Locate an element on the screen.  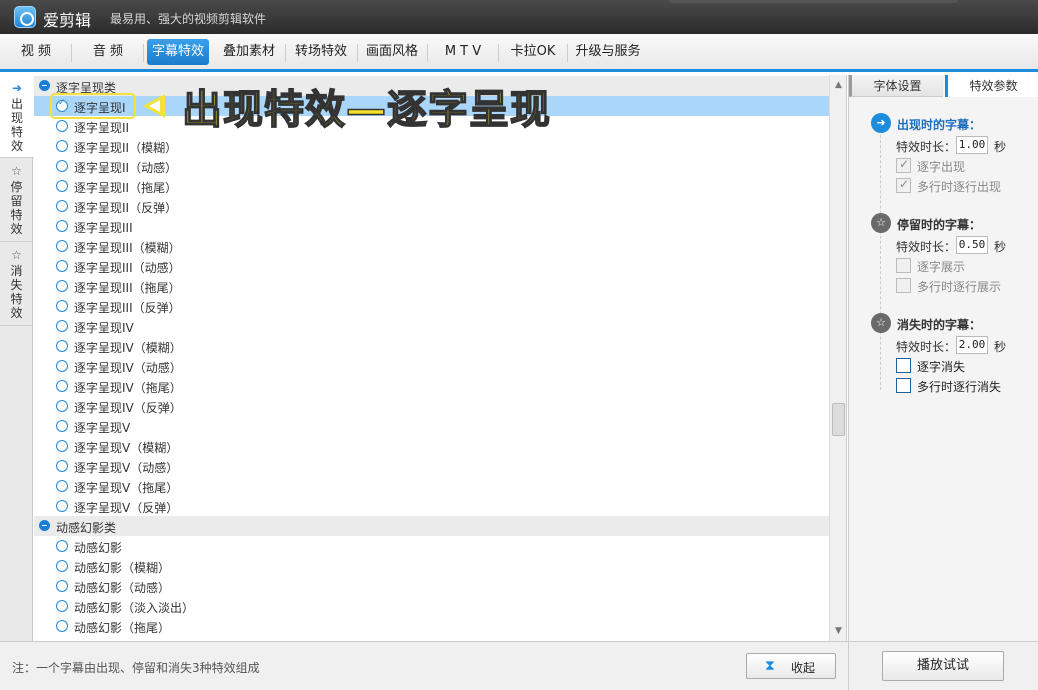
star-icon: ☆ is located at coordinates (16, 171).